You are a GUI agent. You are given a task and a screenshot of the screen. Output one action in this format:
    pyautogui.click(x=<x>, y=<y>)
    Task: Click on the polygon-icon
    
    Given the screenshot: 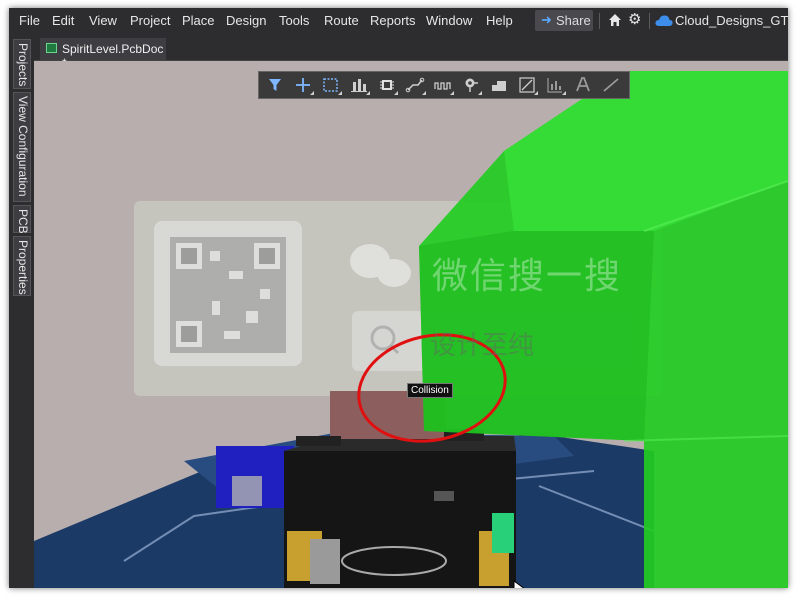 What is the action you would take?
    pyautogui.click(x=499, y=86)
    